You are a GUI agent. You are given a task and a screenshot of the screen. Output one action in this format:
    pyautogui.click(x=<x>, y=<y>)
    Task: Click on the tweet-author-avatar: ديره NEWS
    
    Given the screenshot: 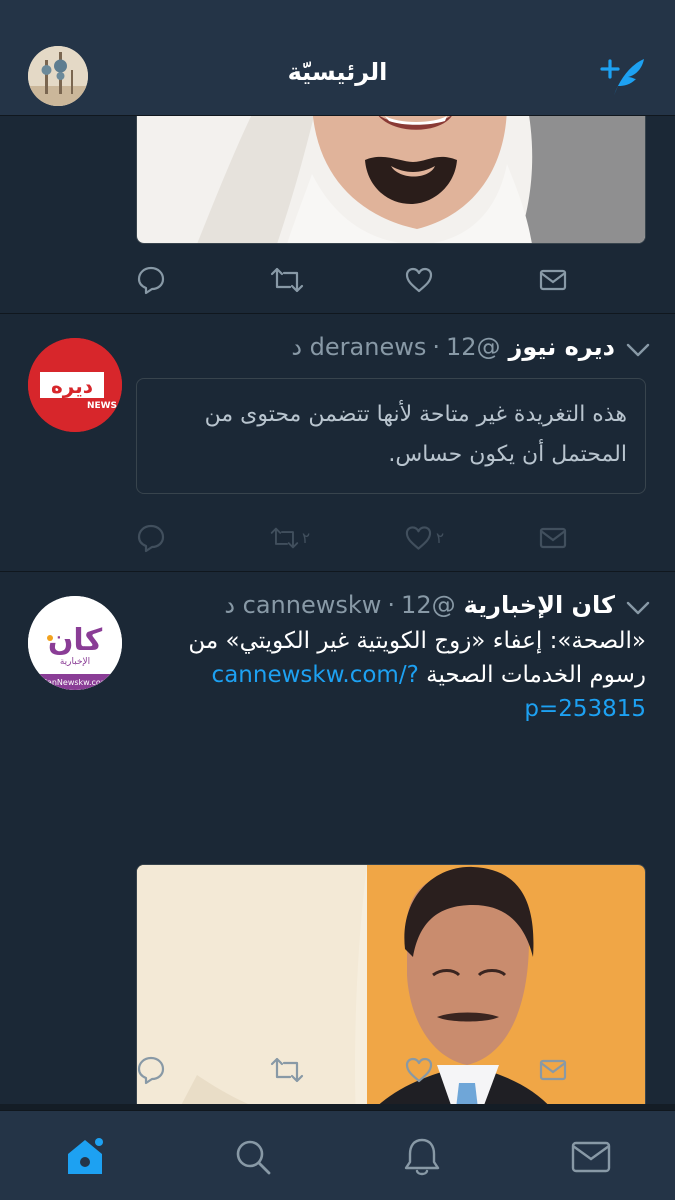 What is the action you would take?
    pyautogui.click(x=75, y=385)
    